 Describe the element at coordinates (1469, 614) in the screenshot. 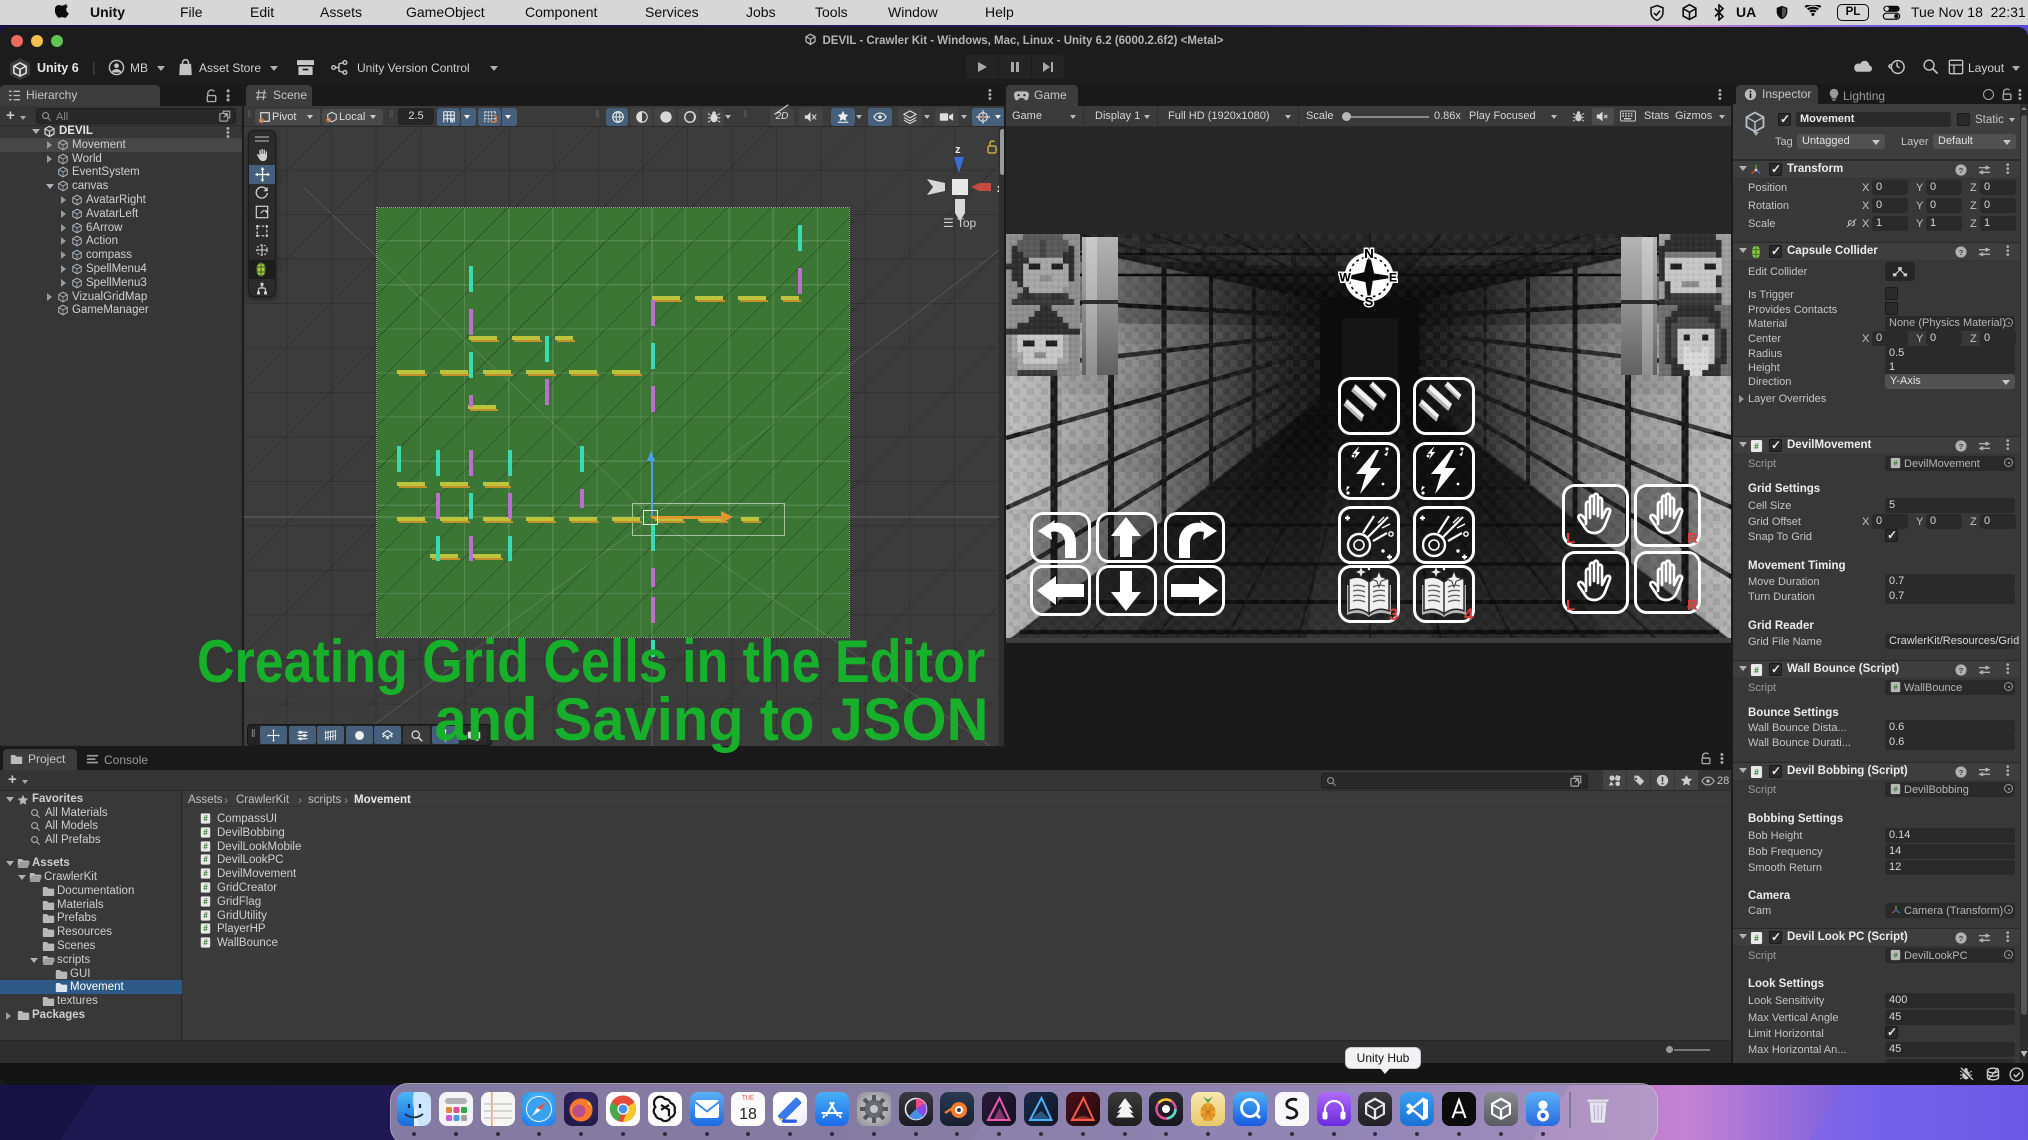

I see `svg-text: 4` at that location.